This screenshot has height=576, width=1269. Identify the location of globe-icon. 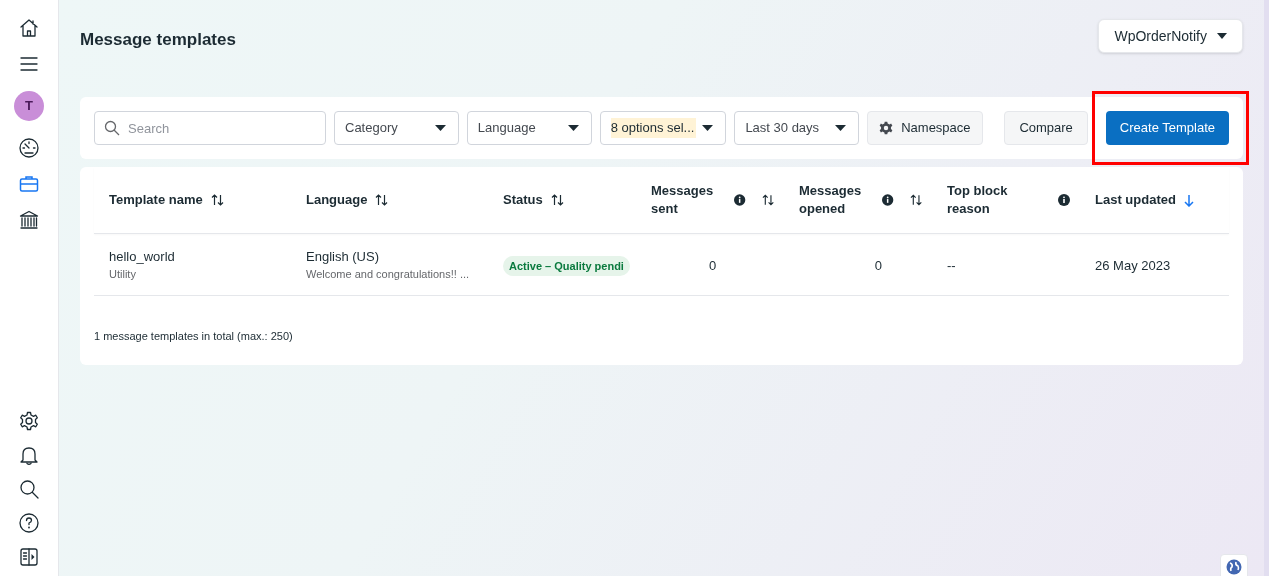
(1234, 567).